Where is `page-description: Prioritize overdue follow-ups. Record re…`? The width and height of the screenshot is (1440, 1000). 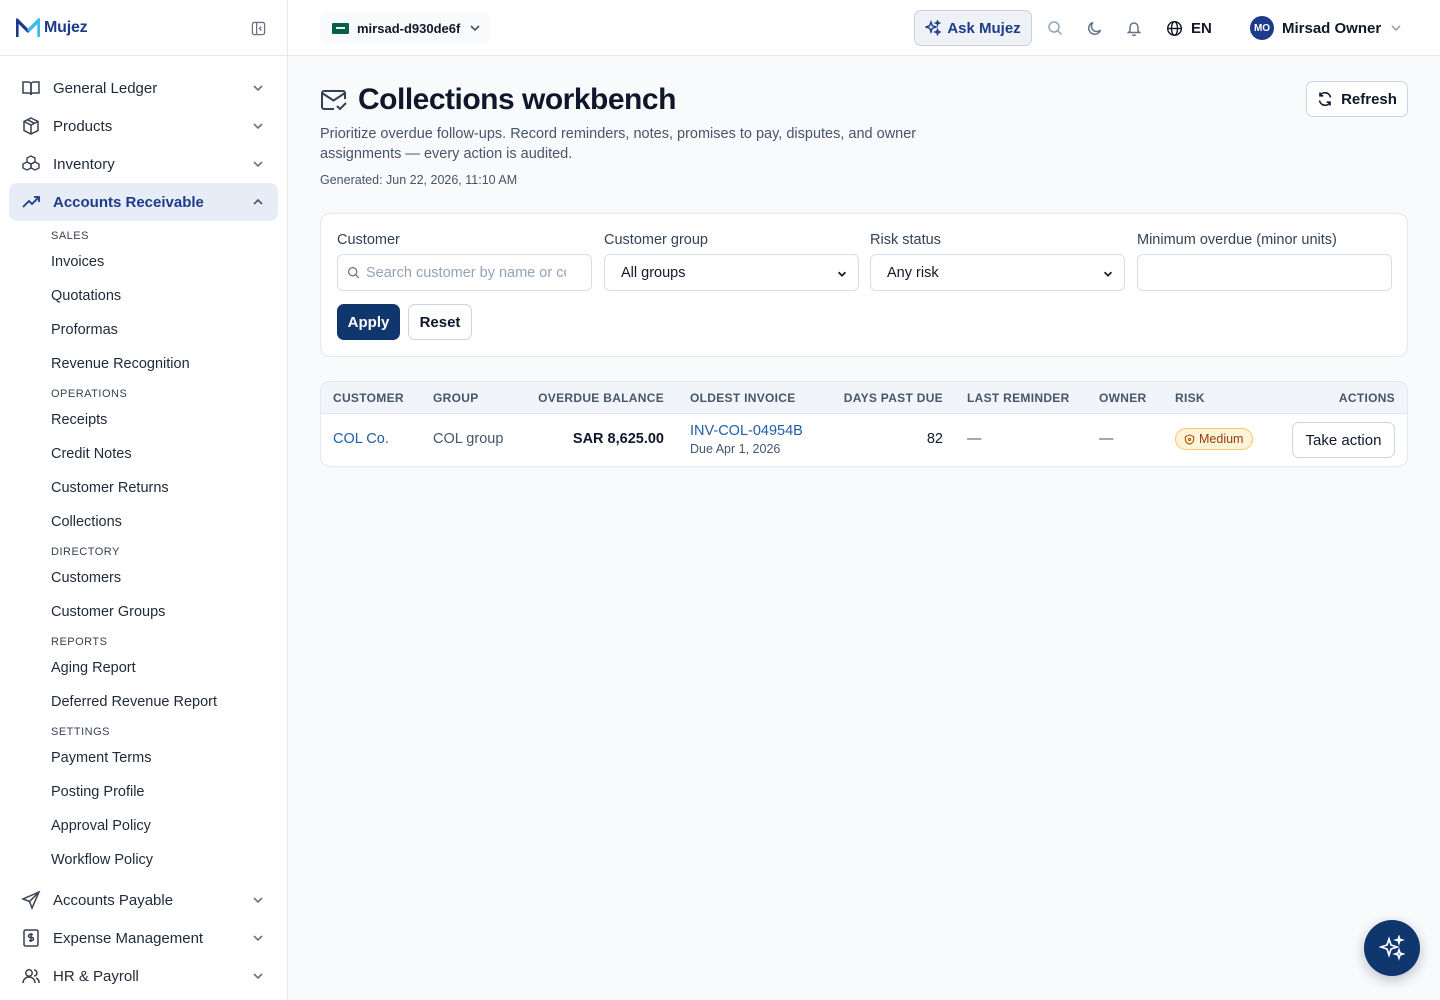
page-description: Prioritize overdue follow-ups. Record re… is located at coordinates (618, 144).